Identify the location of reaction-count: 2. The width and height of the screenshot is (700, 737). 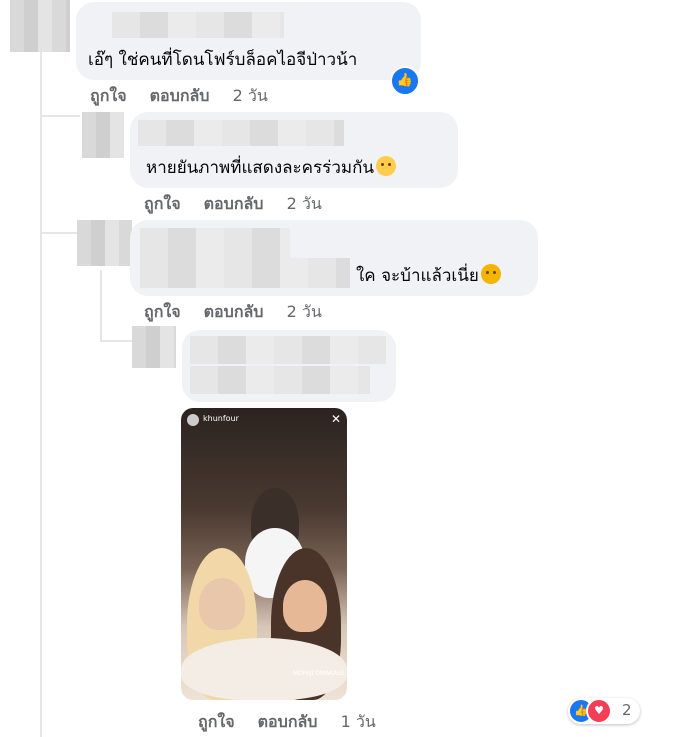
(627, 710).